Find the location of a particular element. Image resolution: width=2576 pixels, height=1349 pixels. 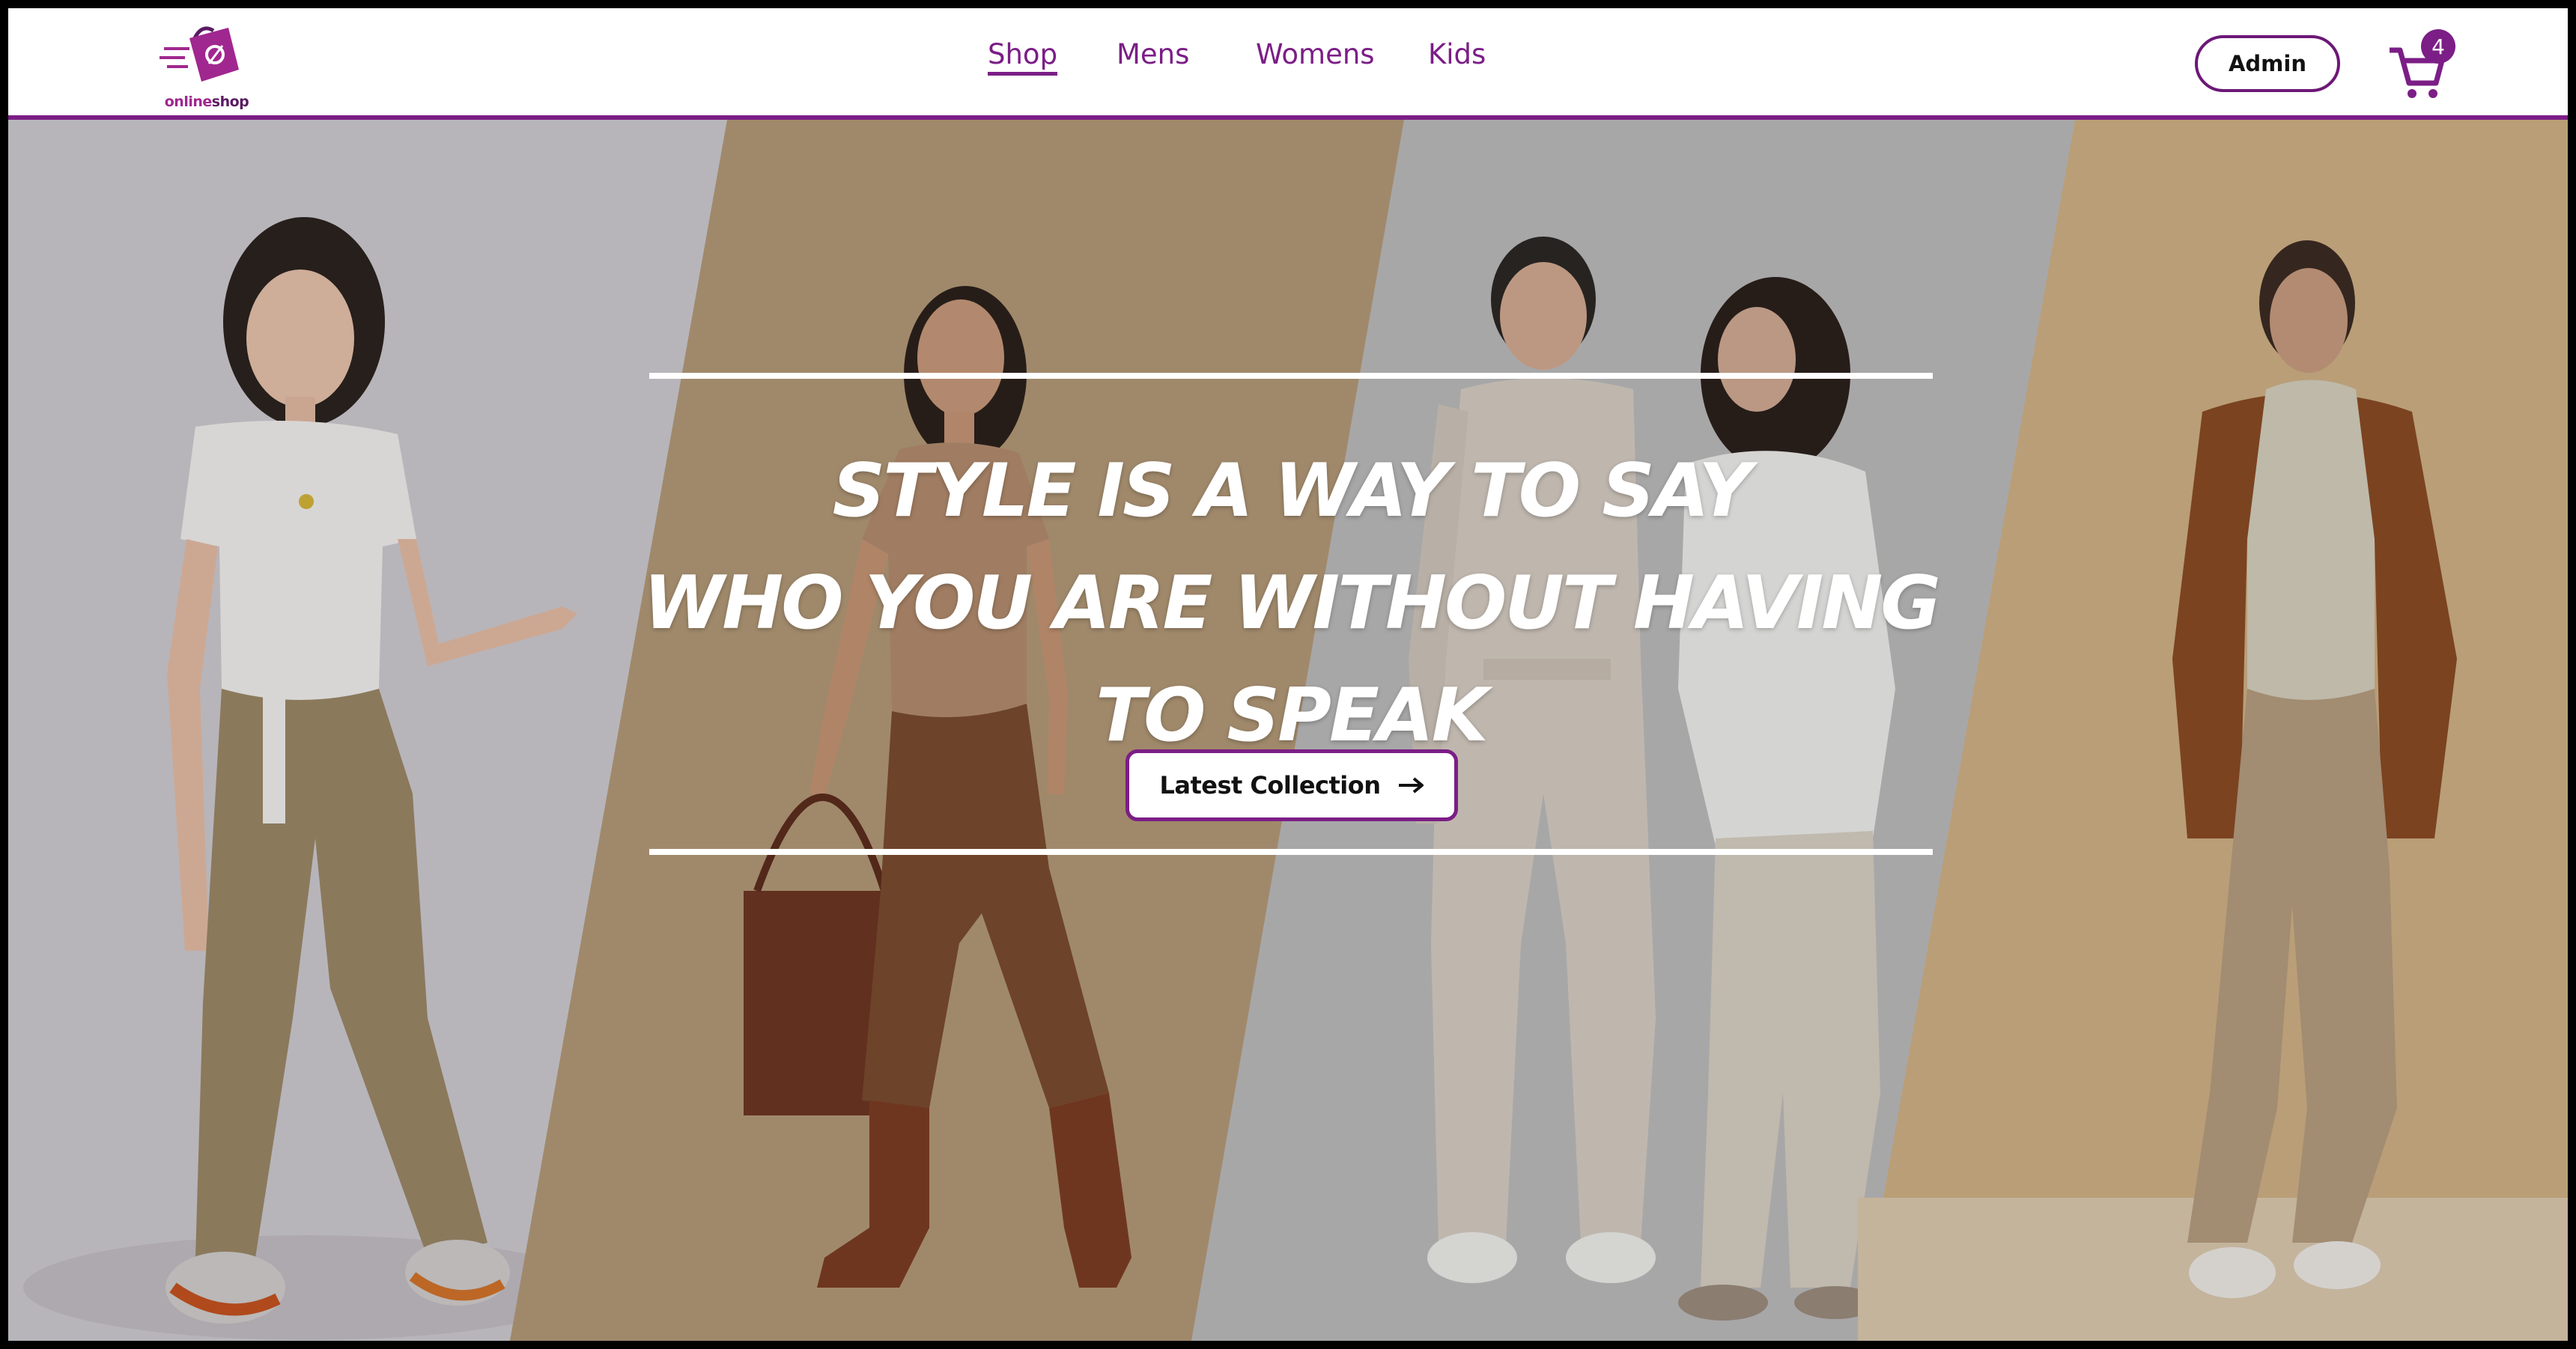

admin-button: Admin is located at coordinates (2267, 63).